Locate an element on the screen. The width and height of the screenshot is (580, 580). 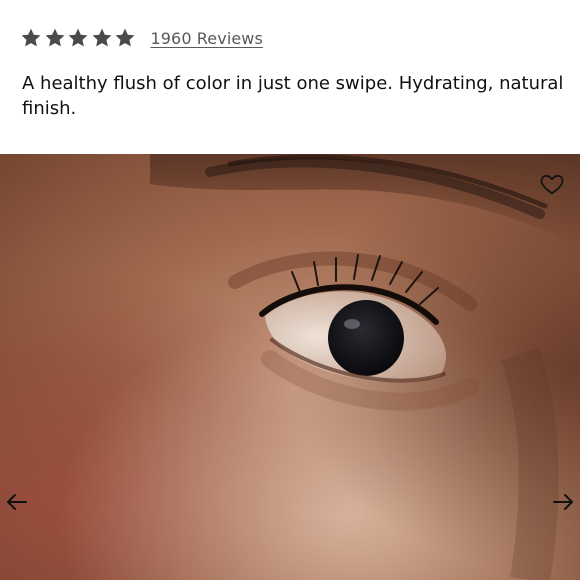
heart-outline-icon is located at coordinates (552, 185).